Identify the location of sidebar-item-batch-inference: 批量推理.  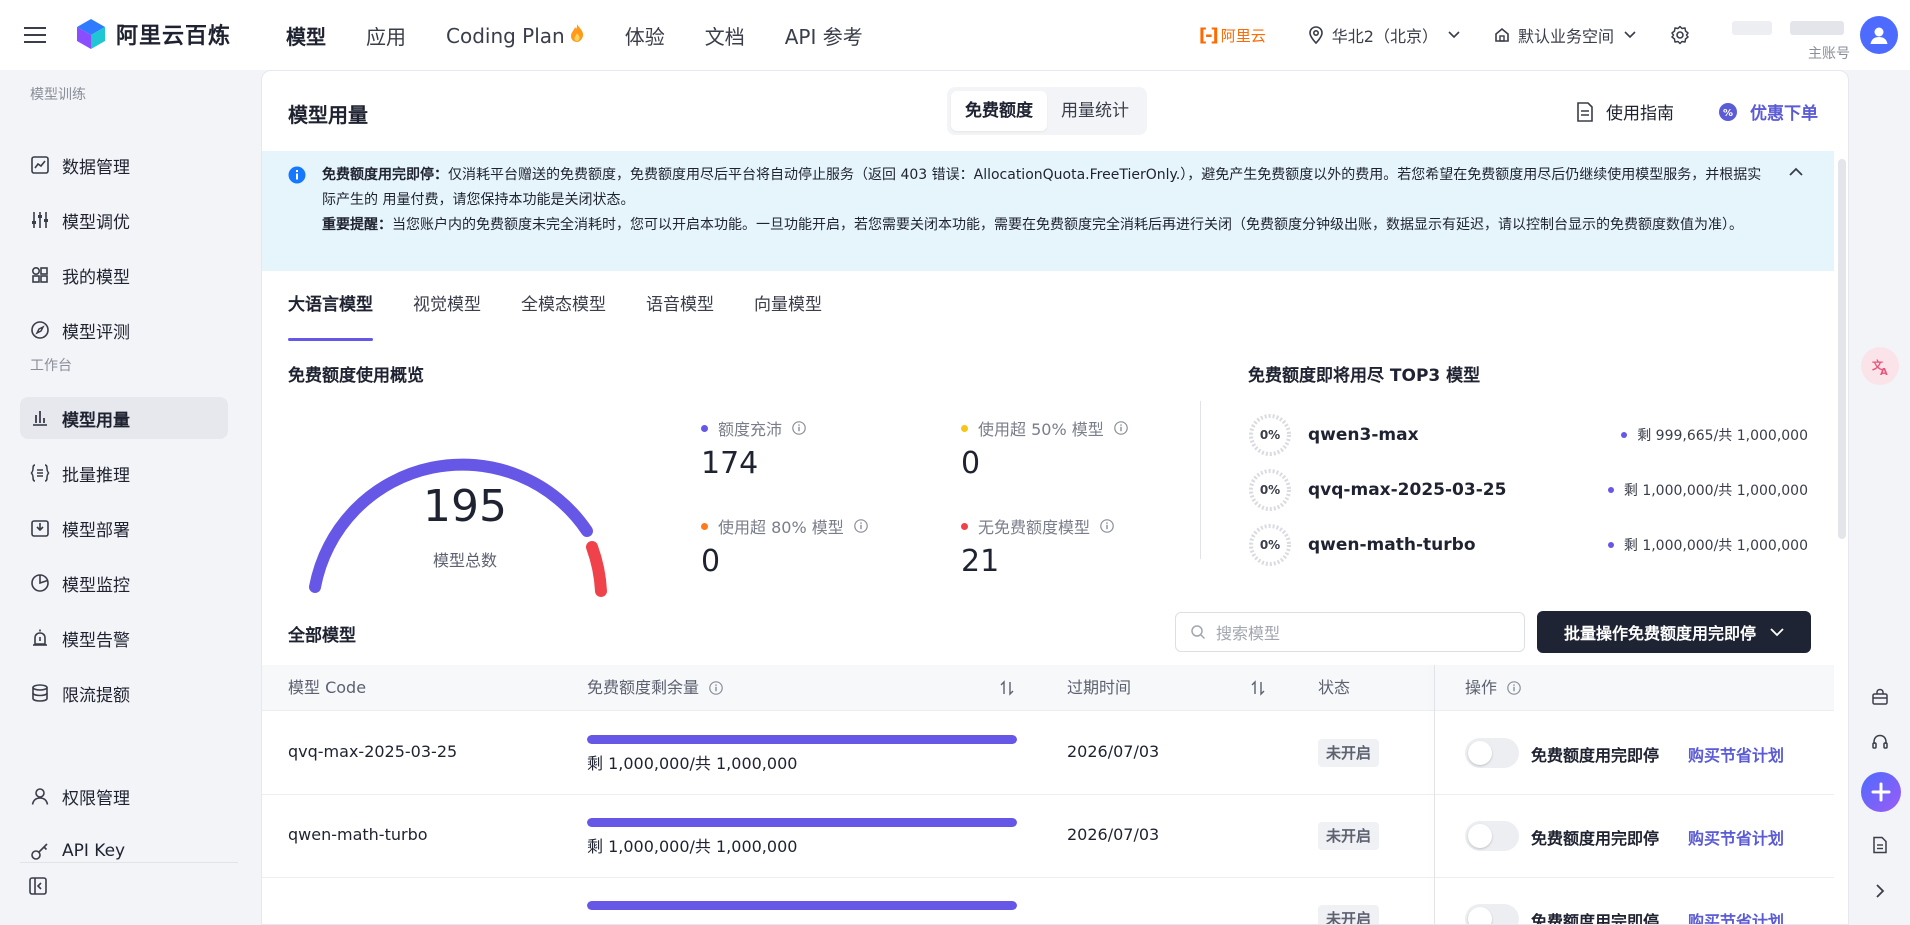
(124, 473).